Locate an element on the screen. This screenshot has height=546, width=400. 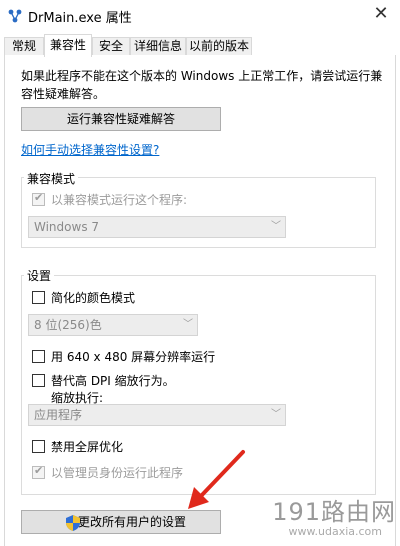
compat-mode-checkbox: ✔ is located at coordinates (38, 198).